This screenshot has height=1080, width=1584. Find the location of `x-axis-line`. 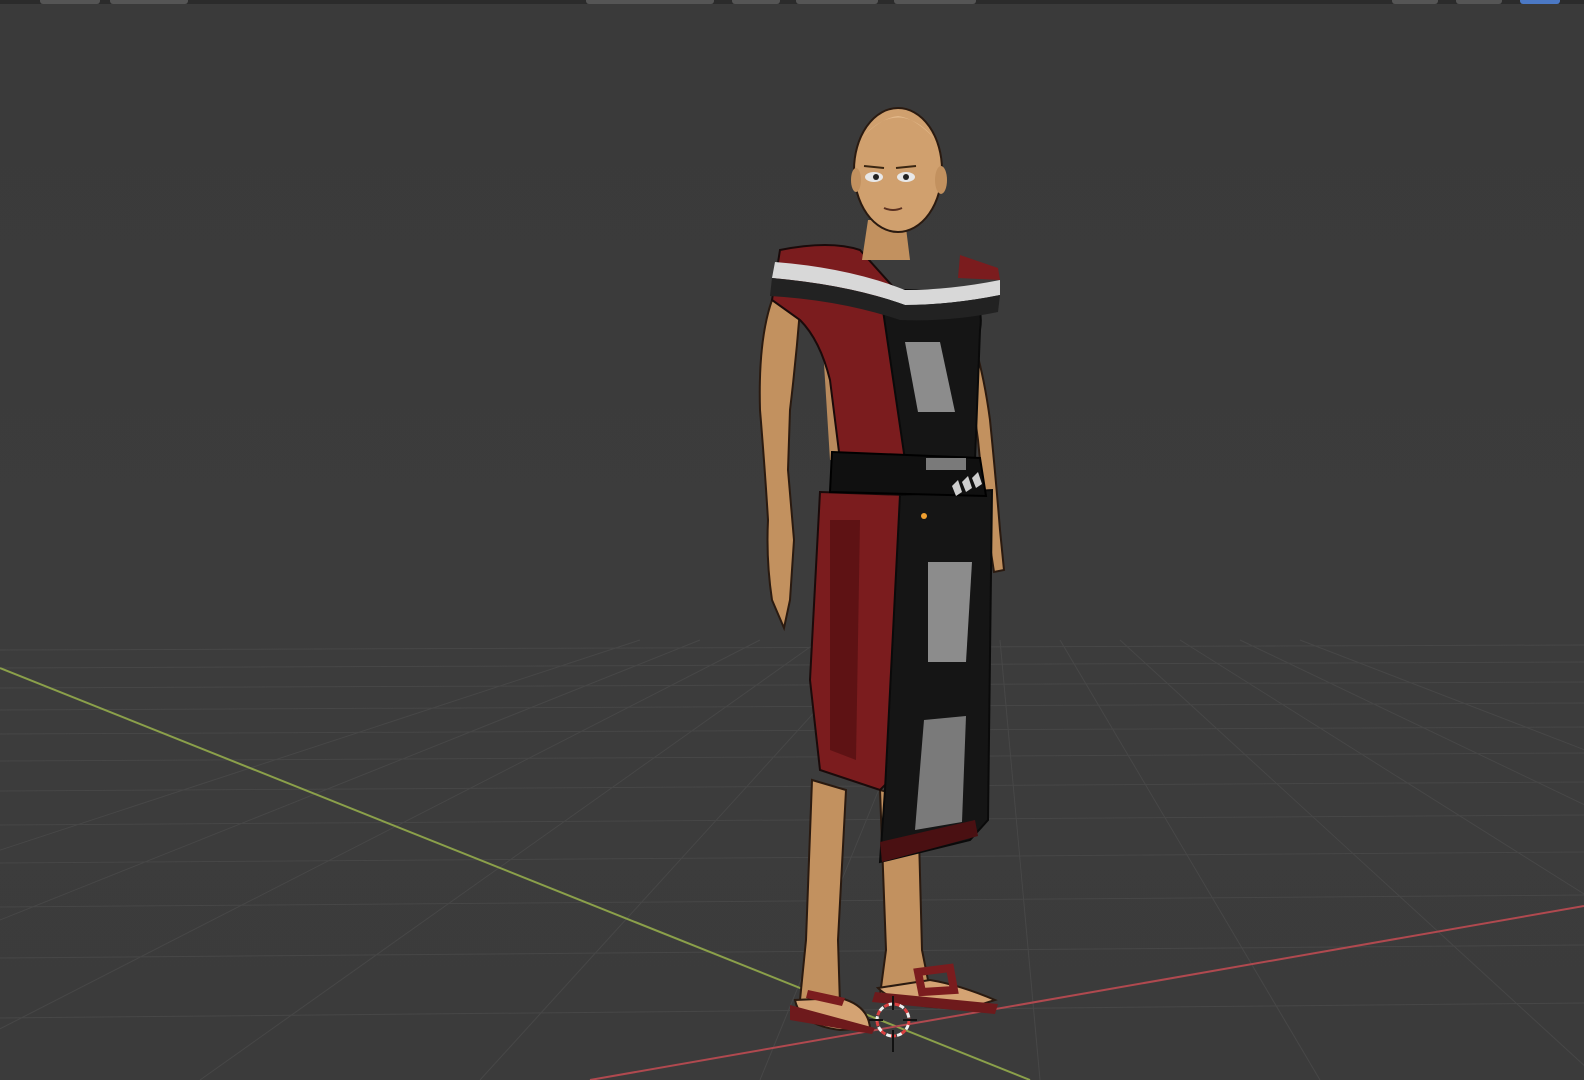

x-axis-line is located at coordinates (1086, 992).